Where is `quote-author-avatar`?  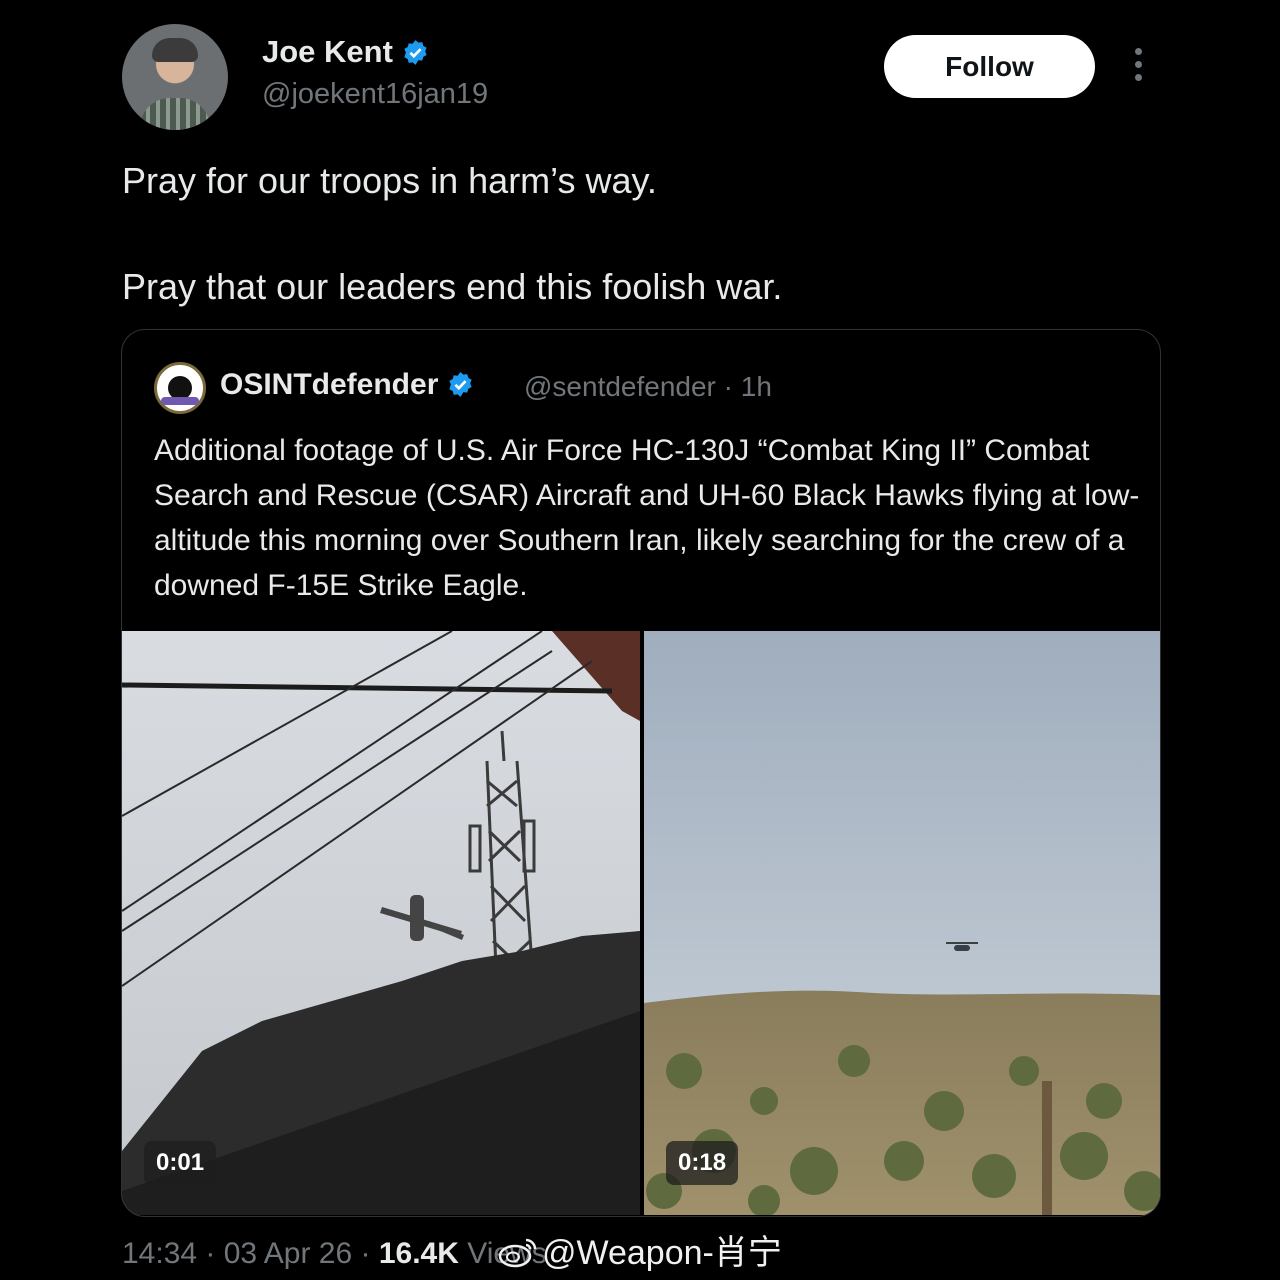
quote-author-avatar is located at coordinates (180, 388).